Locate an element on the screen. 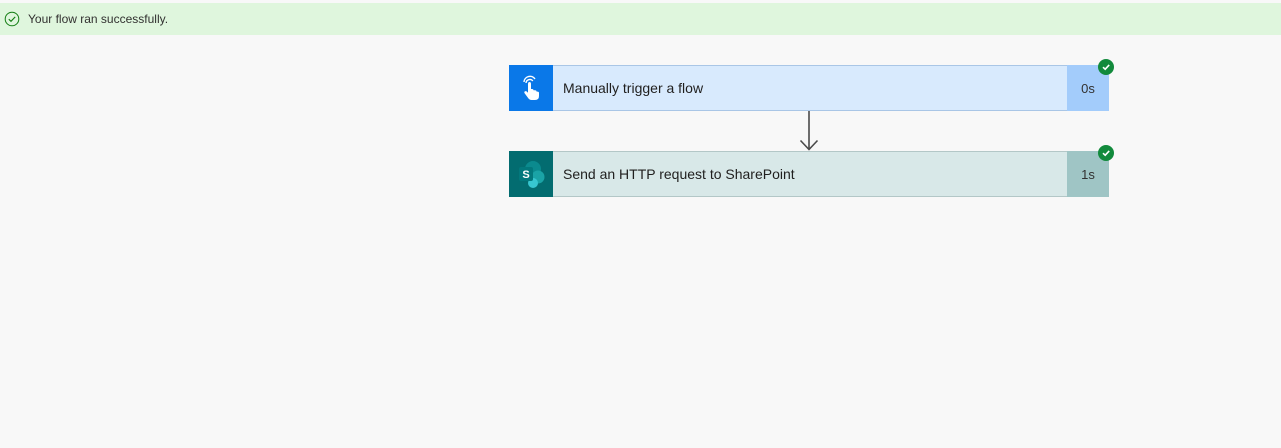  step-title: Send an HTTP request to SharePoint is located at coordinates (679, 174).